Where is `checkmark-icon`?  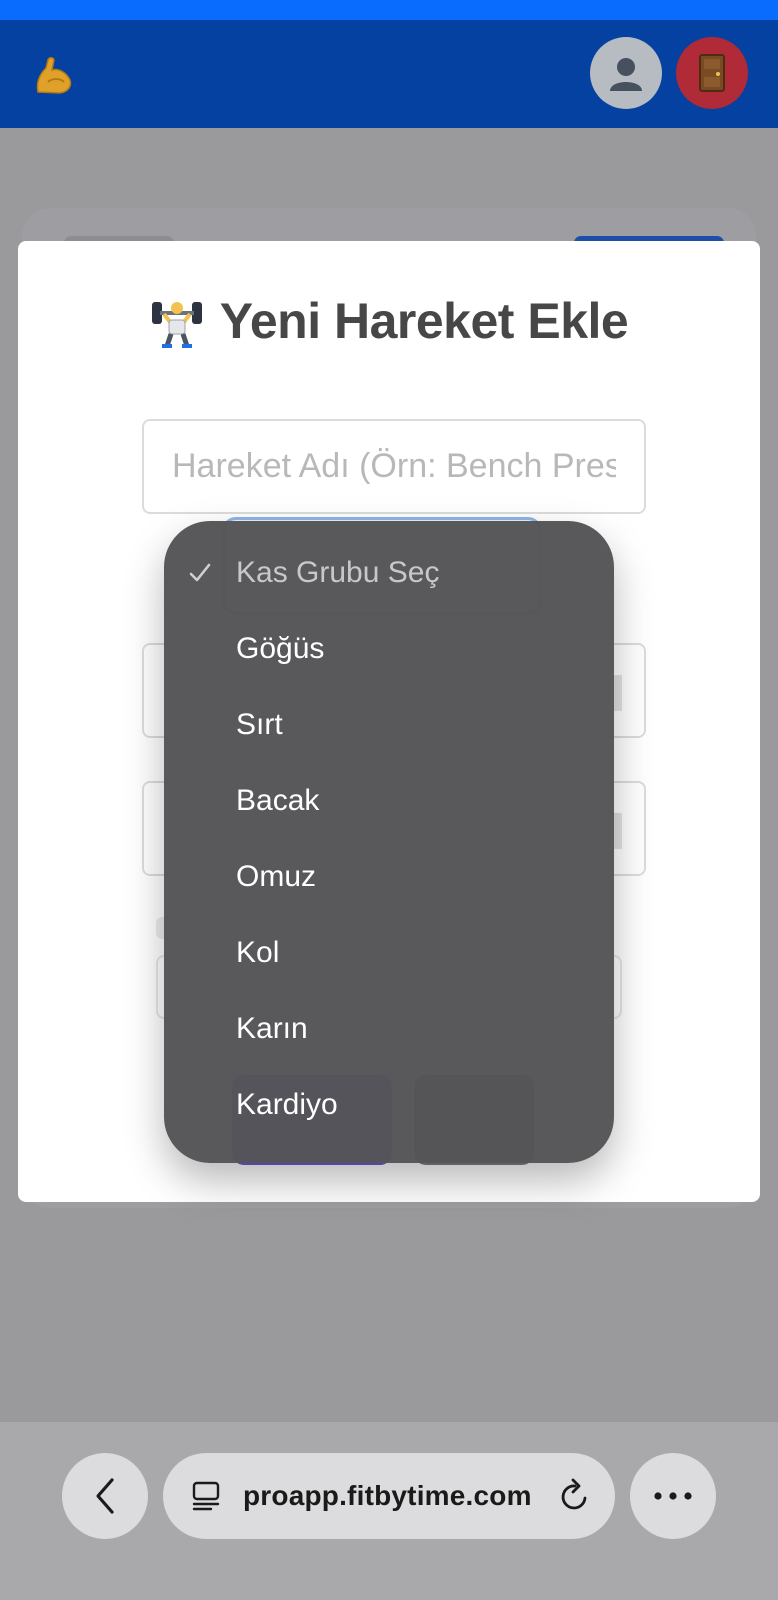
checkmark-icon is located at coordinates (200, 572).